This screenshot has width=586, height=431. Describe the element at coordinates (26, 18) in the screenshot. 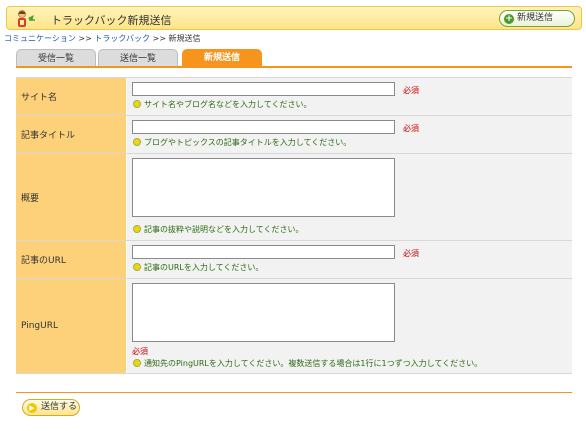

I see `trackback-app-icon` at that location.